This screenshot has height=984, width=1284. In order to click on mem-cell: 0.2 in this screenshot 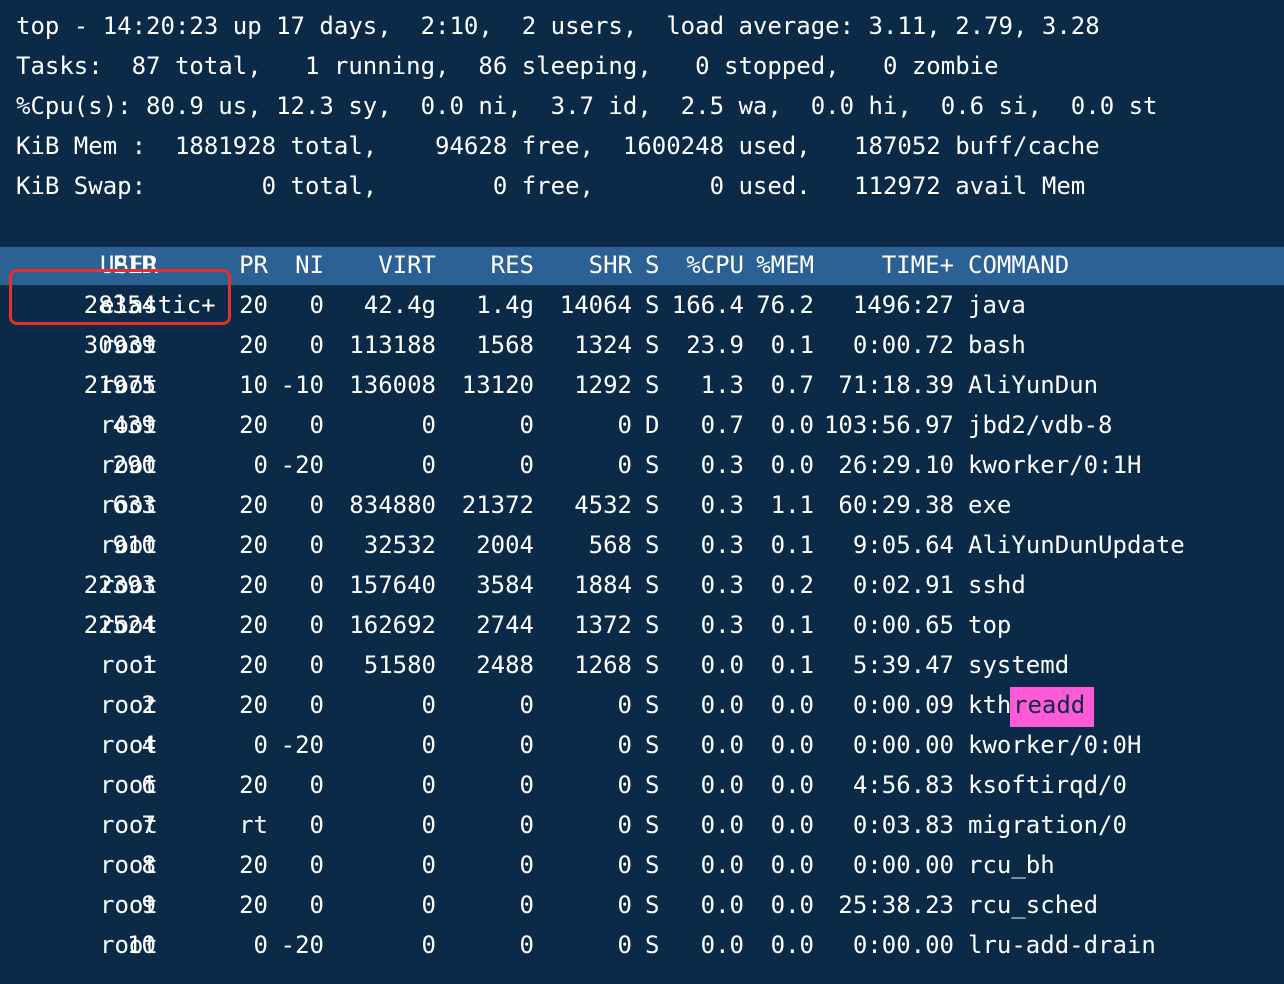, I will do `click(792, 585)`.